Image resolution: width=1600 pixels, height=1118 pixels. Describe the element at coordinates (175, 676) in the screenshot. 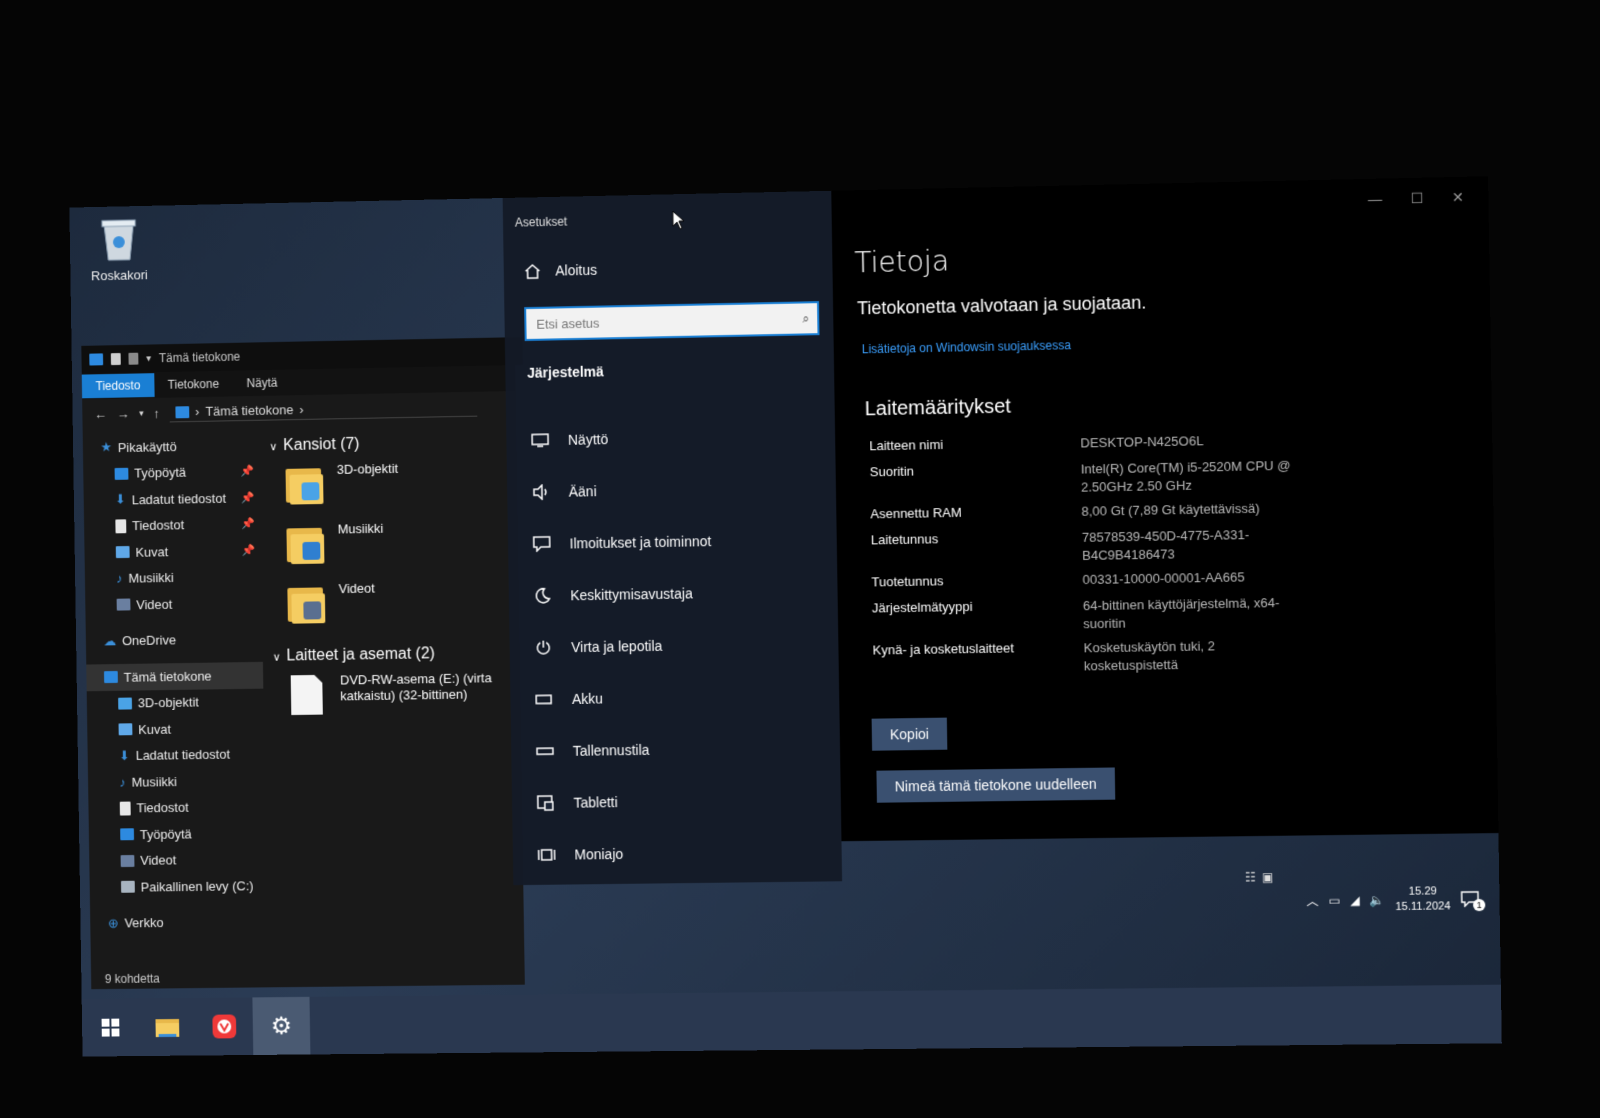

I see `nav-this-pc: Tämä tietokone` at that location.